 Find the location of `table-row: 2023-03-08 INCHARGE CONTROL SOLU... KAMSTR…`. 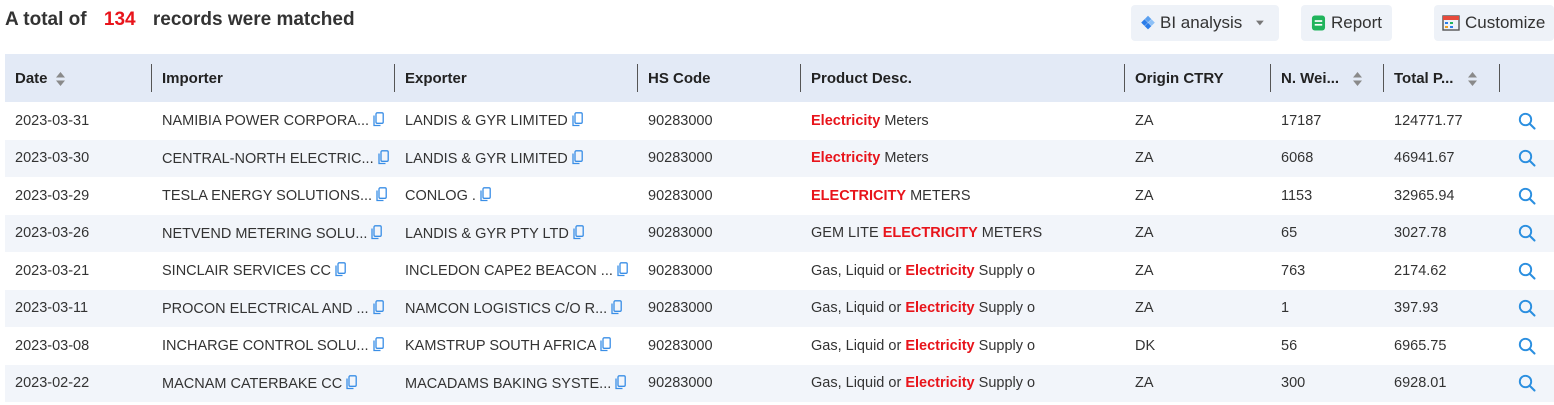

table-row: 2023-03-08 INCHARGE CONTROL SOLU... KAMSTR… is located at coordinates (779, 346).